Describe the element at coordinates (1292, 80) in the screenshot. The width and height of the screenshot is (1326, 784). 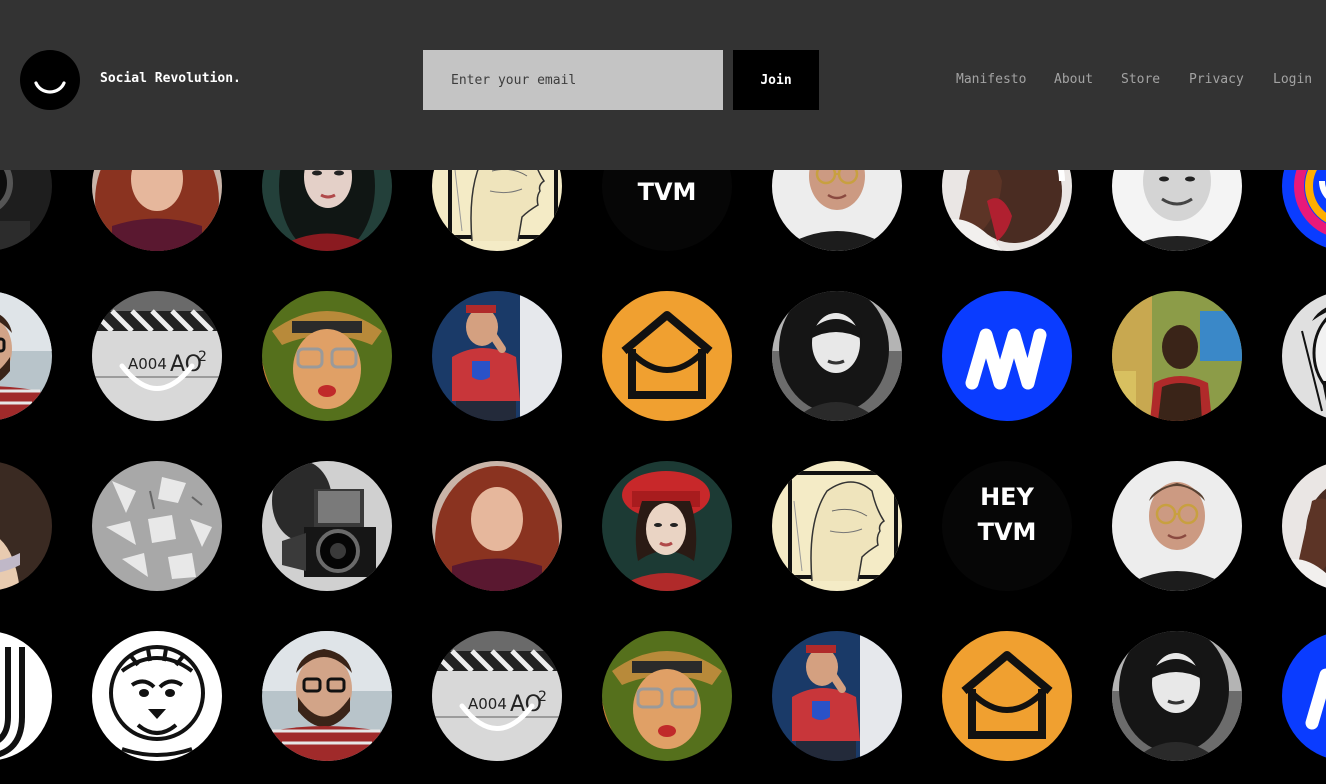
I see `nav-login: Login` at that location.